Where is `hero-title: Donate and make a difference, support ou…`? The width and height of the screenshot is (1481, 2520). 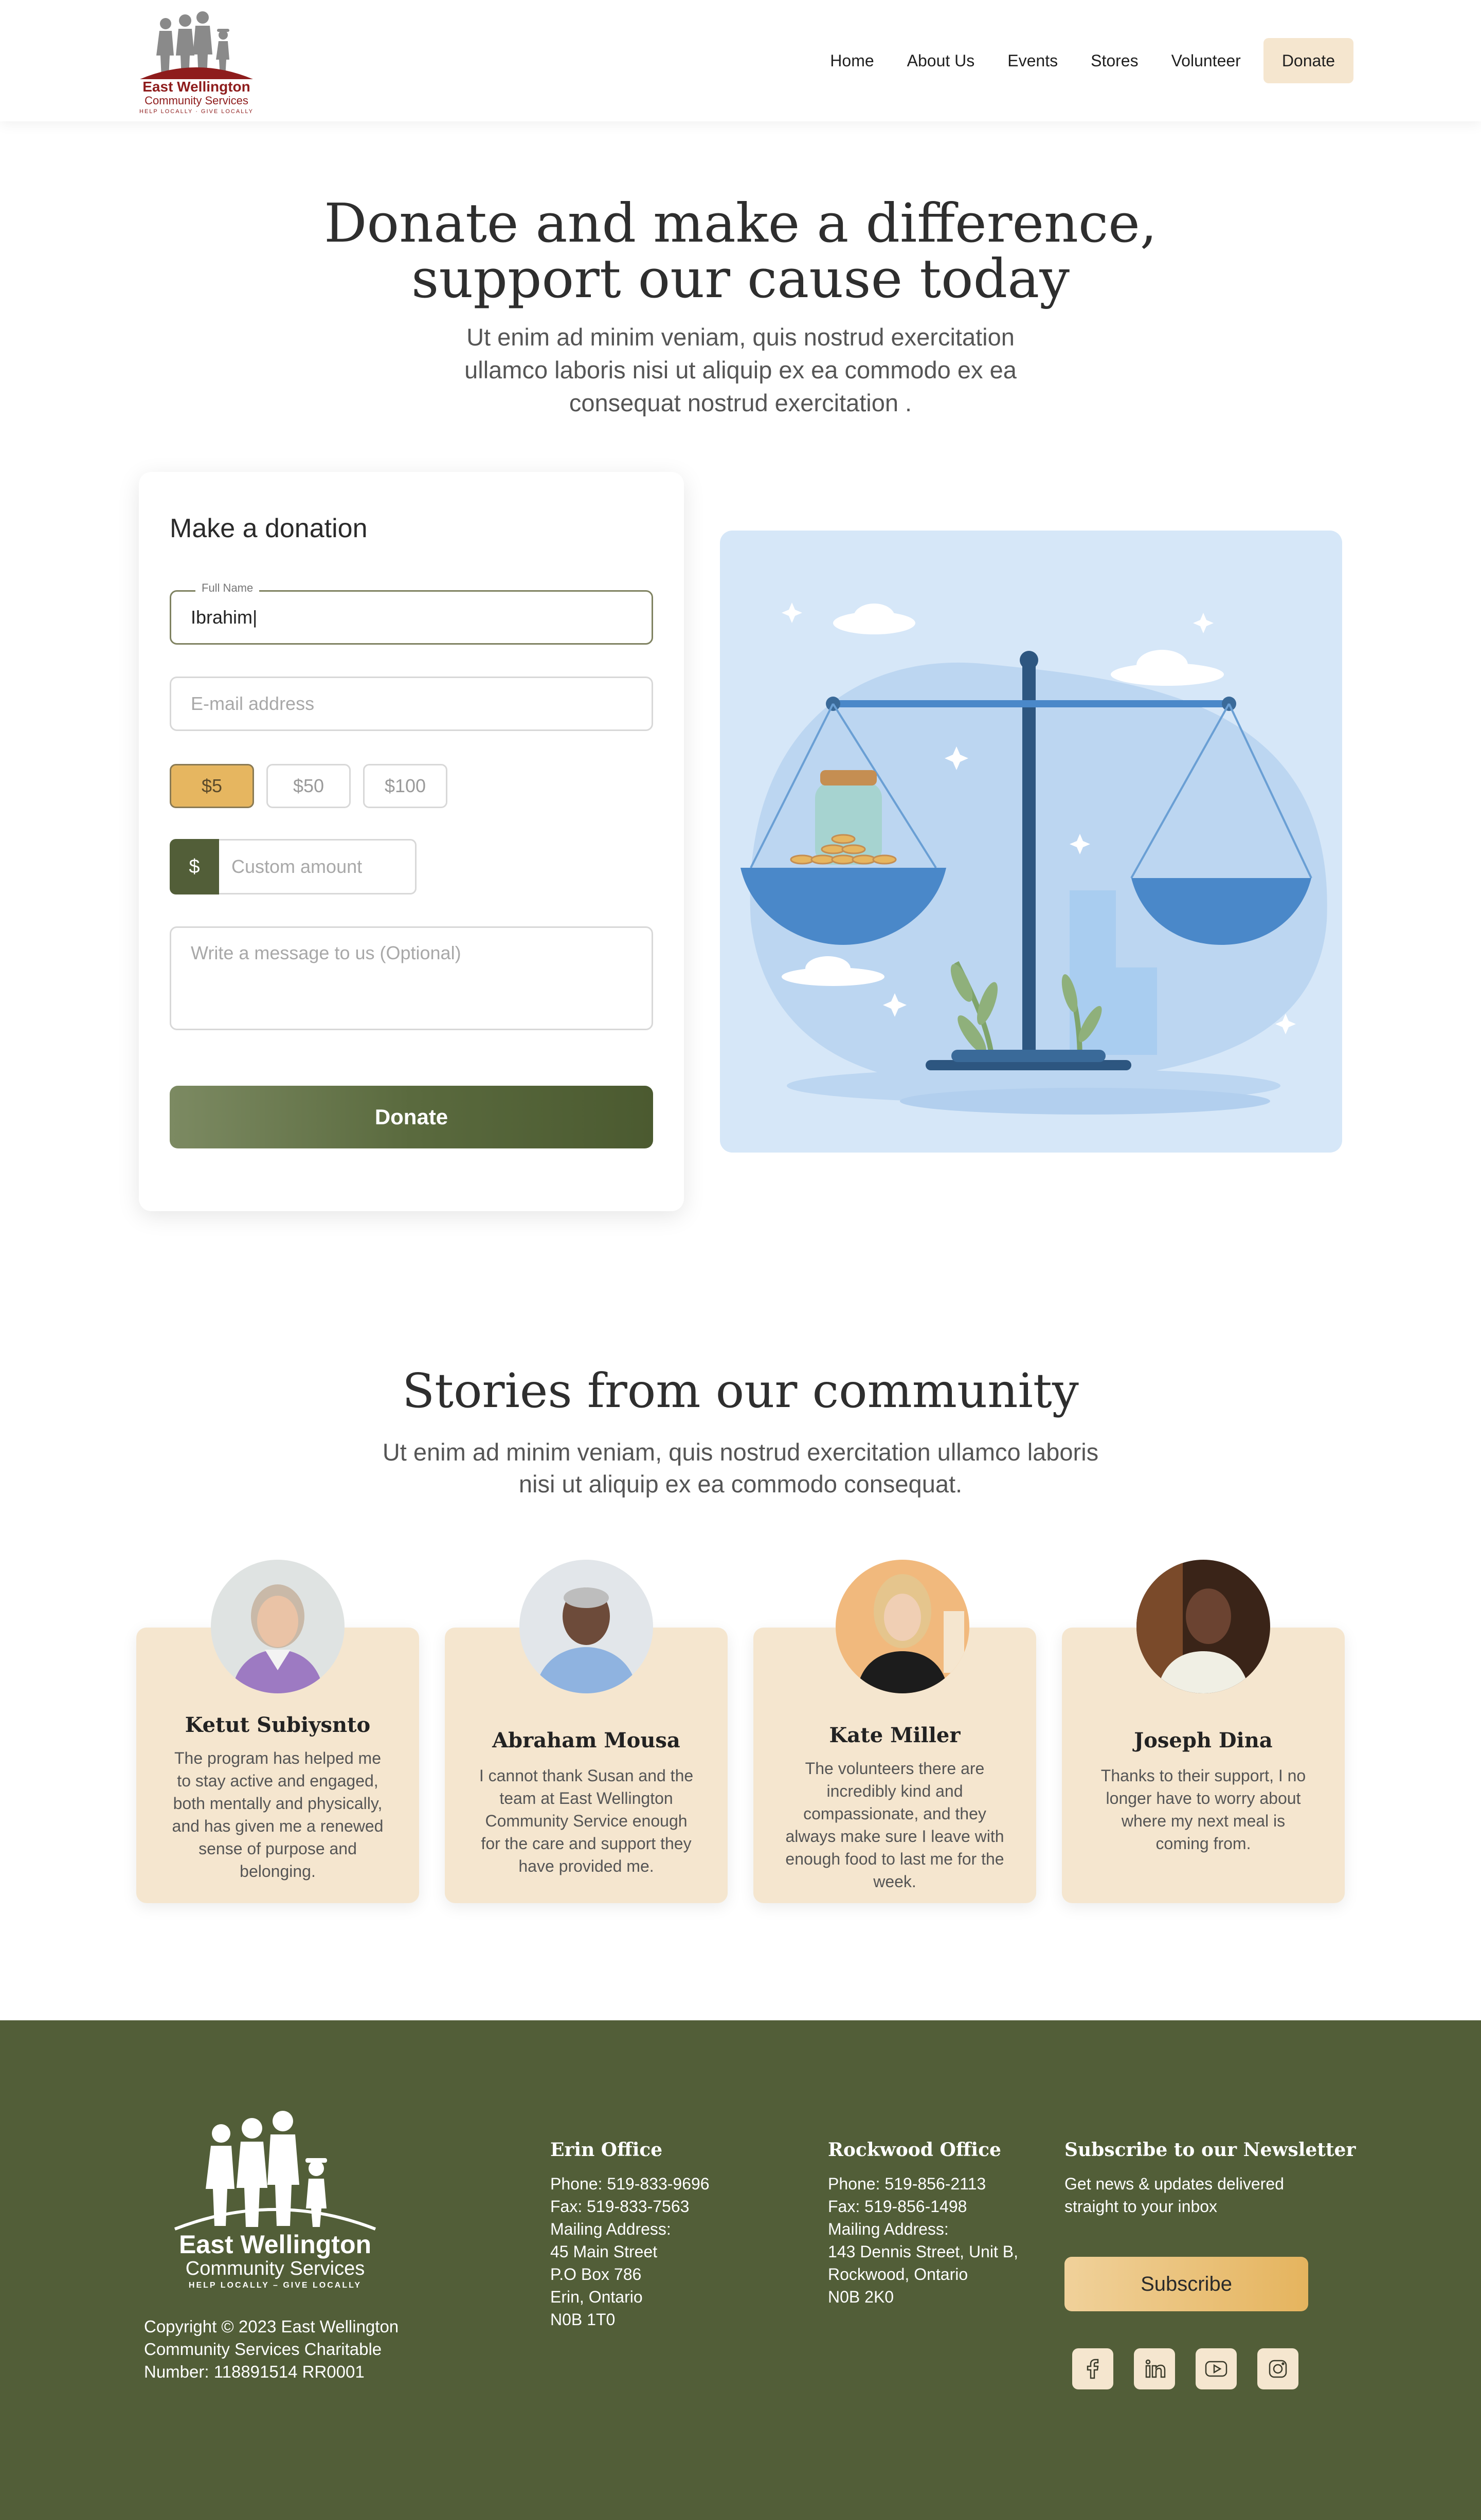
hero-title: Donate and make a difference, support ou… is located at coordinates (740, 250).